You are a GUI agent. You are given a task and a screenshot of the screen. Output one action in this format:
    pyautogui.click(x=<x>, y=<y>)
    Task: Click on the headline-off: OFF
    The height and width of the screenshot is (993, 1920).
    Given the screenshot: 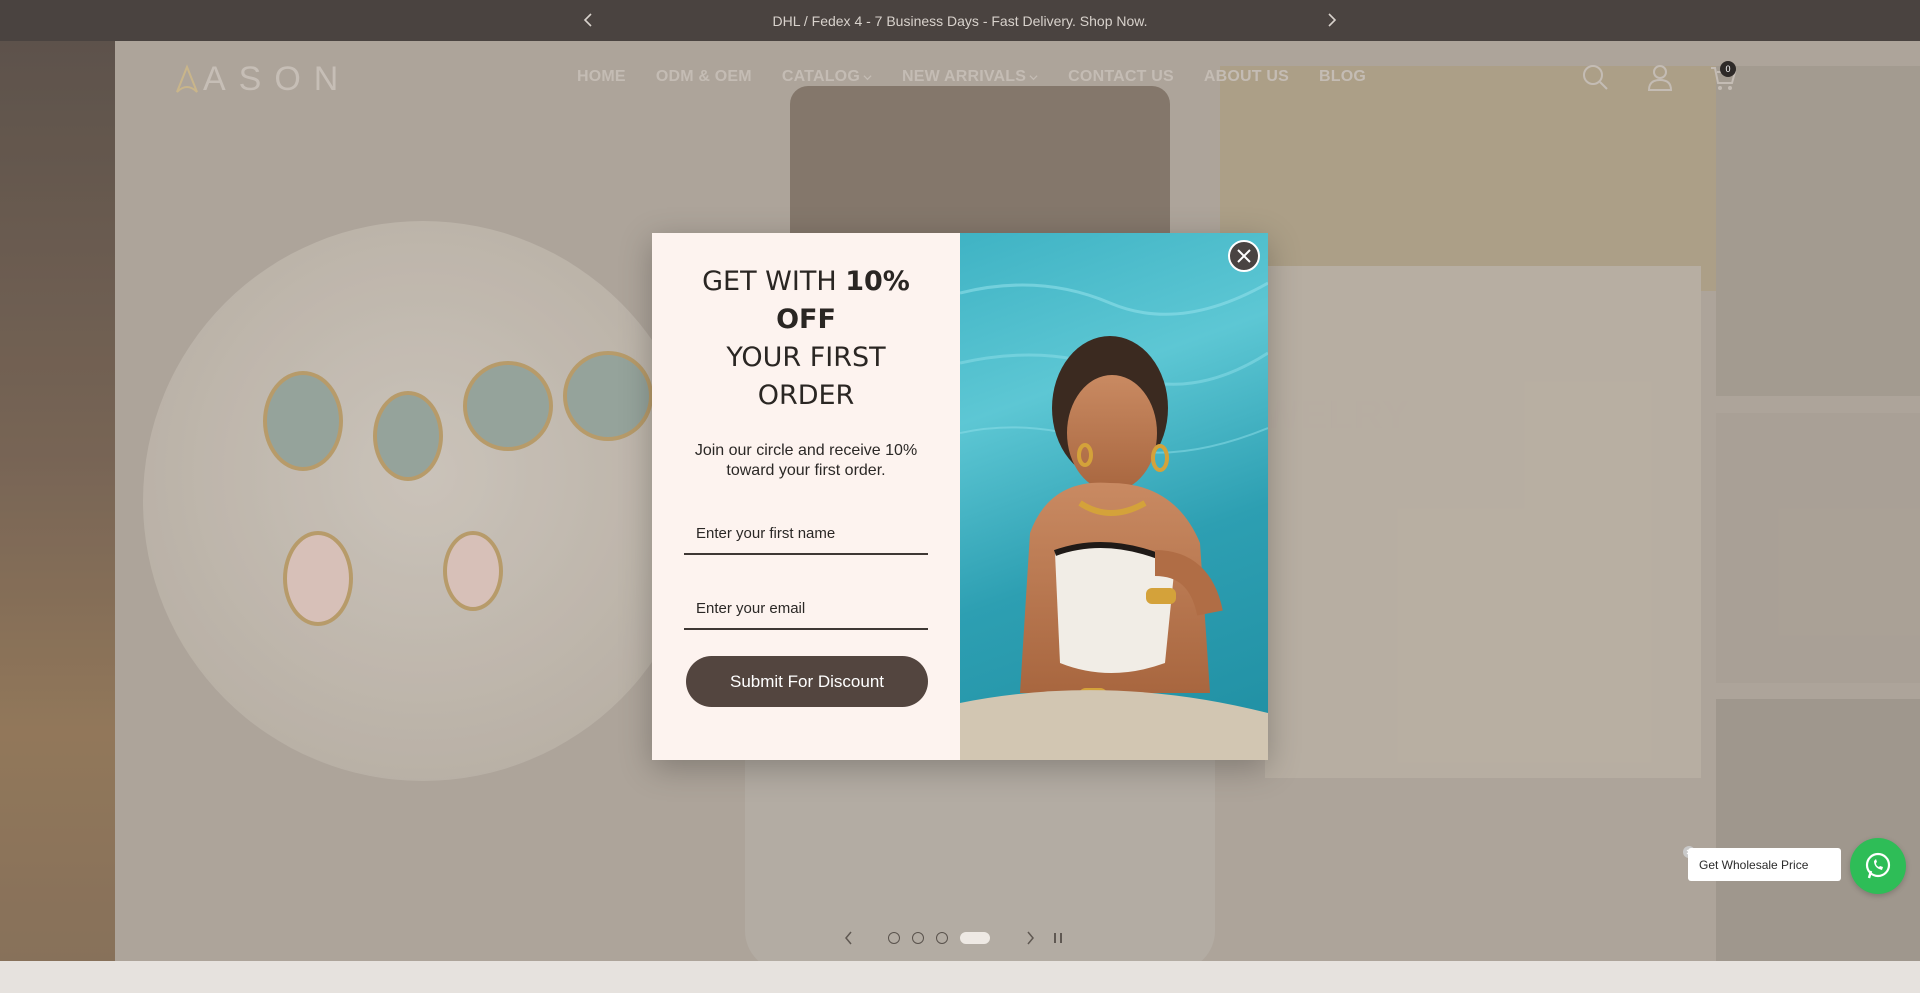 What is the action you would take?
    pyautogui.click(x=806, y=319)
    